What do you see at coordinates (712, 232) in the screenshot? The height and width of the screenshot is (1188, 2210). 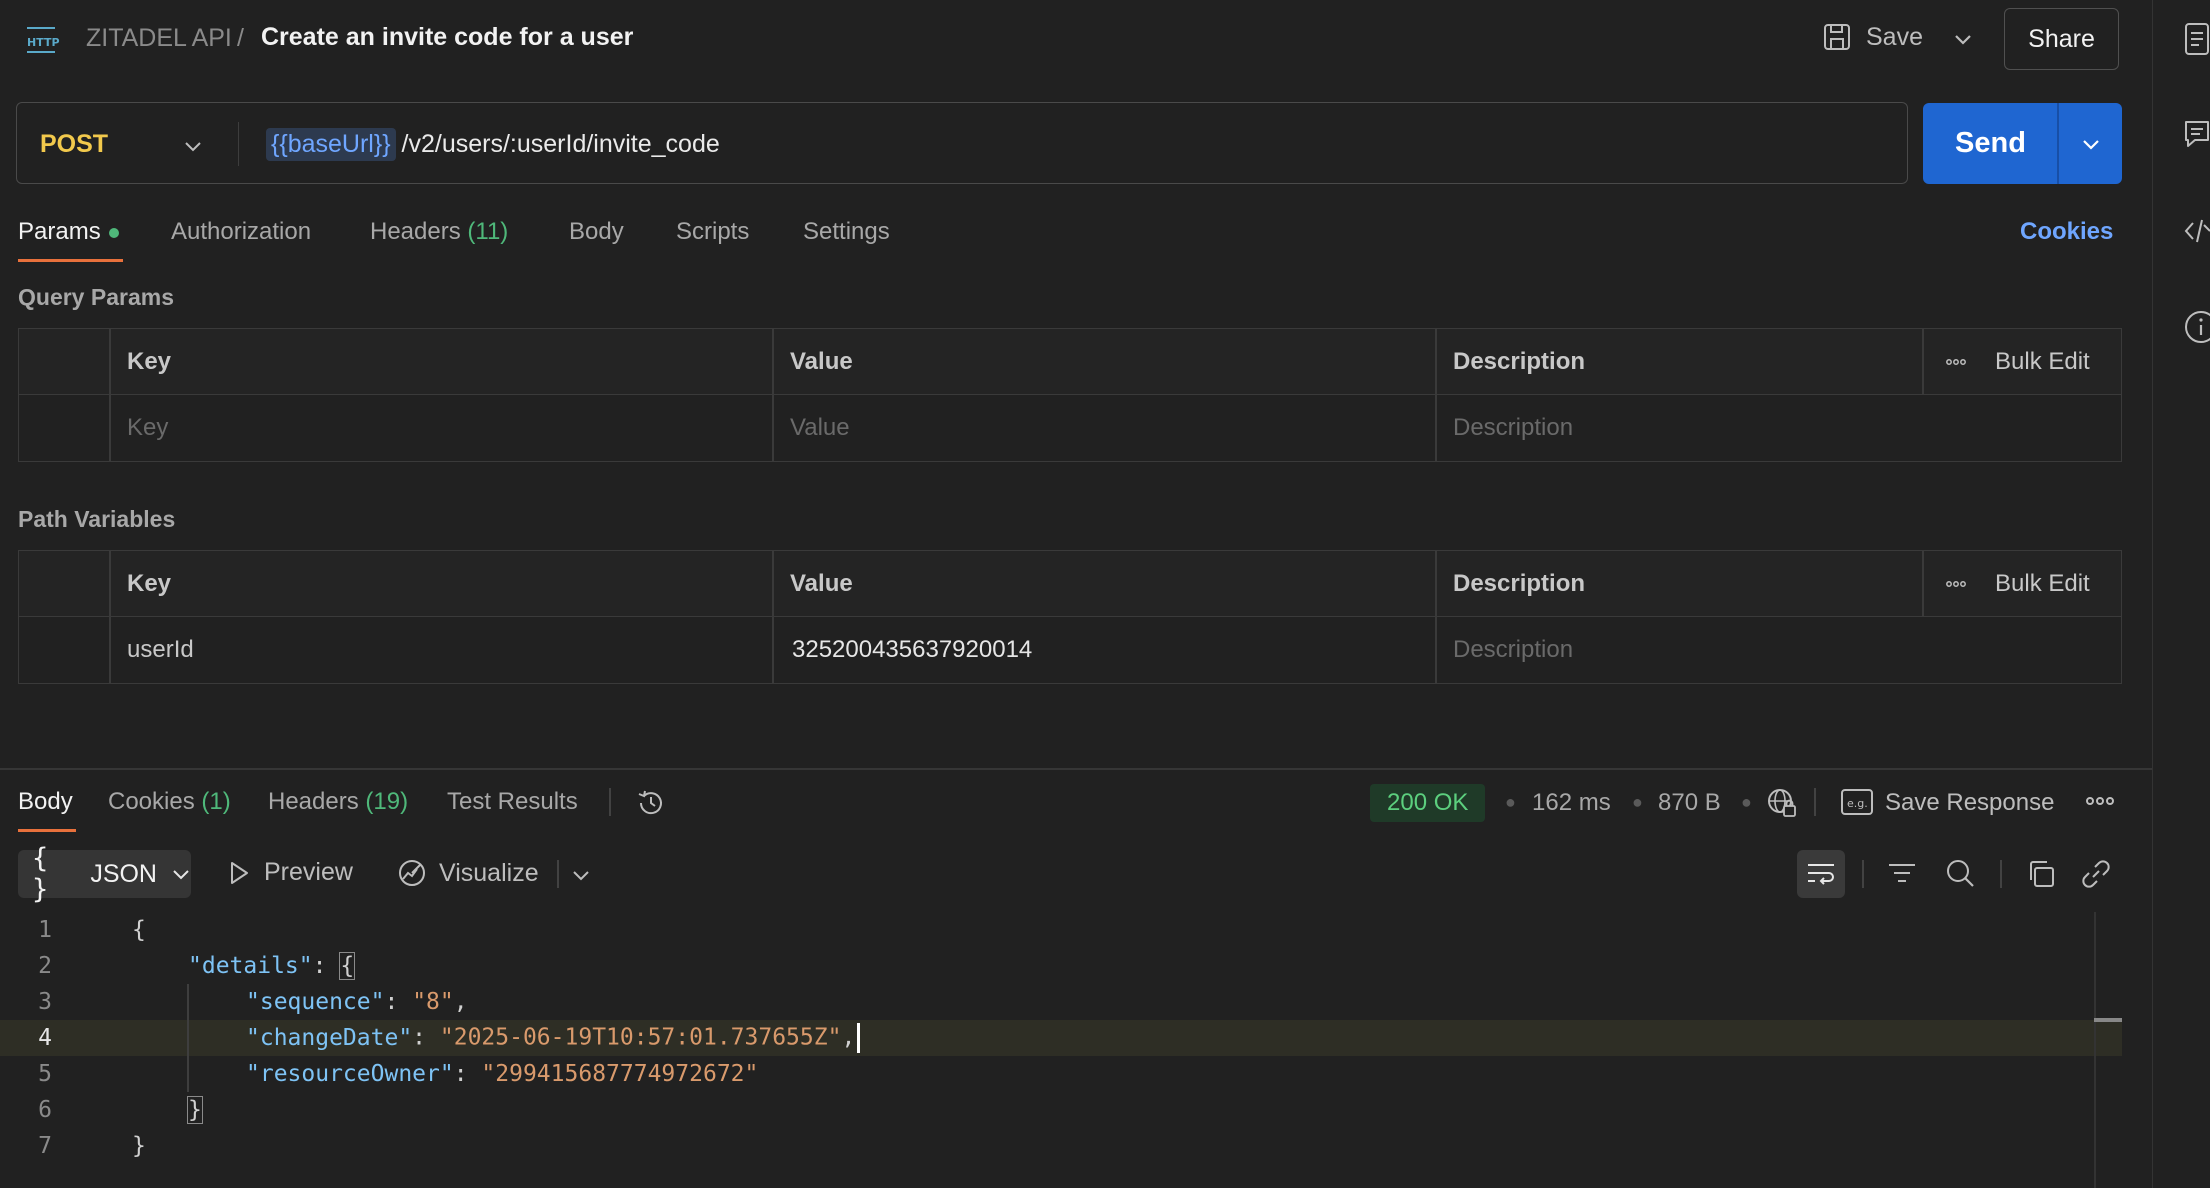 I see `tab-scripts: Scripts` at bounding box center [712, 232].